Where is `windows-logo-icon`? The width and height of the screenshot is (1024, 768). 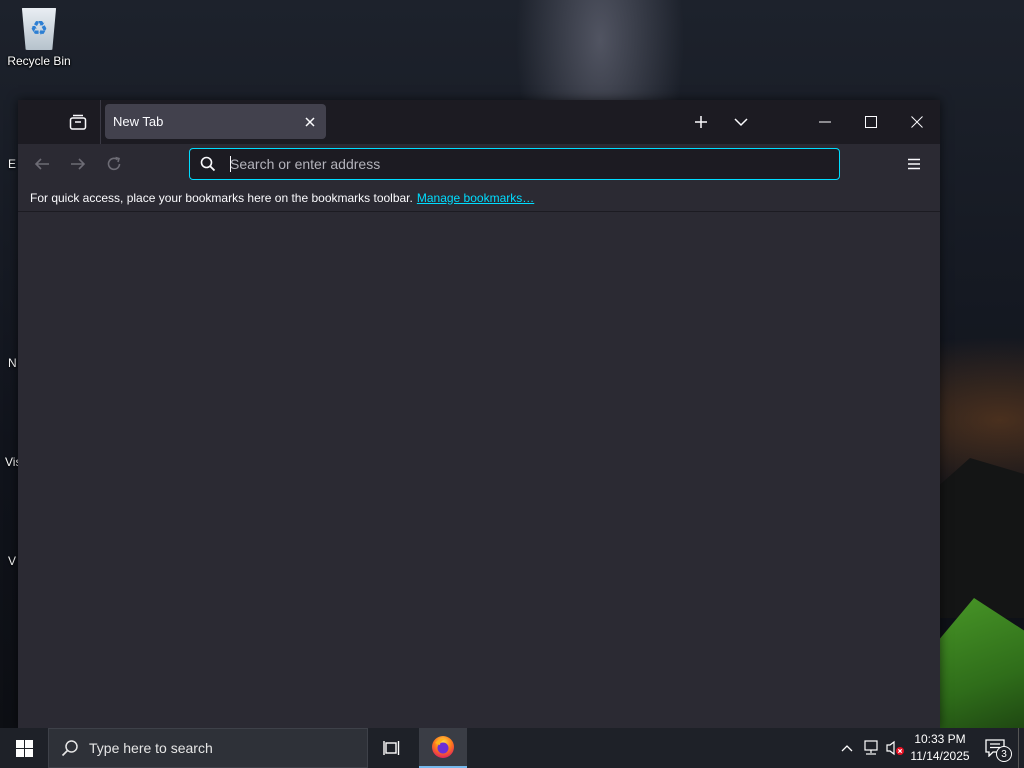
windows-logo-icon is located at coordinates (24, 748).